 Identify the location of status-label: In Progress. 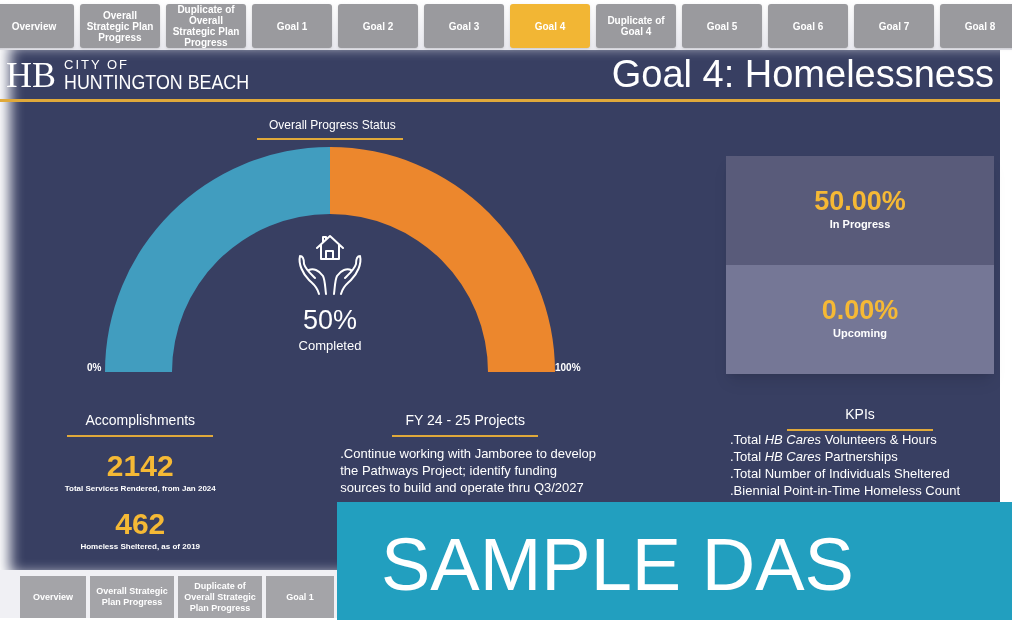
(860, 225).